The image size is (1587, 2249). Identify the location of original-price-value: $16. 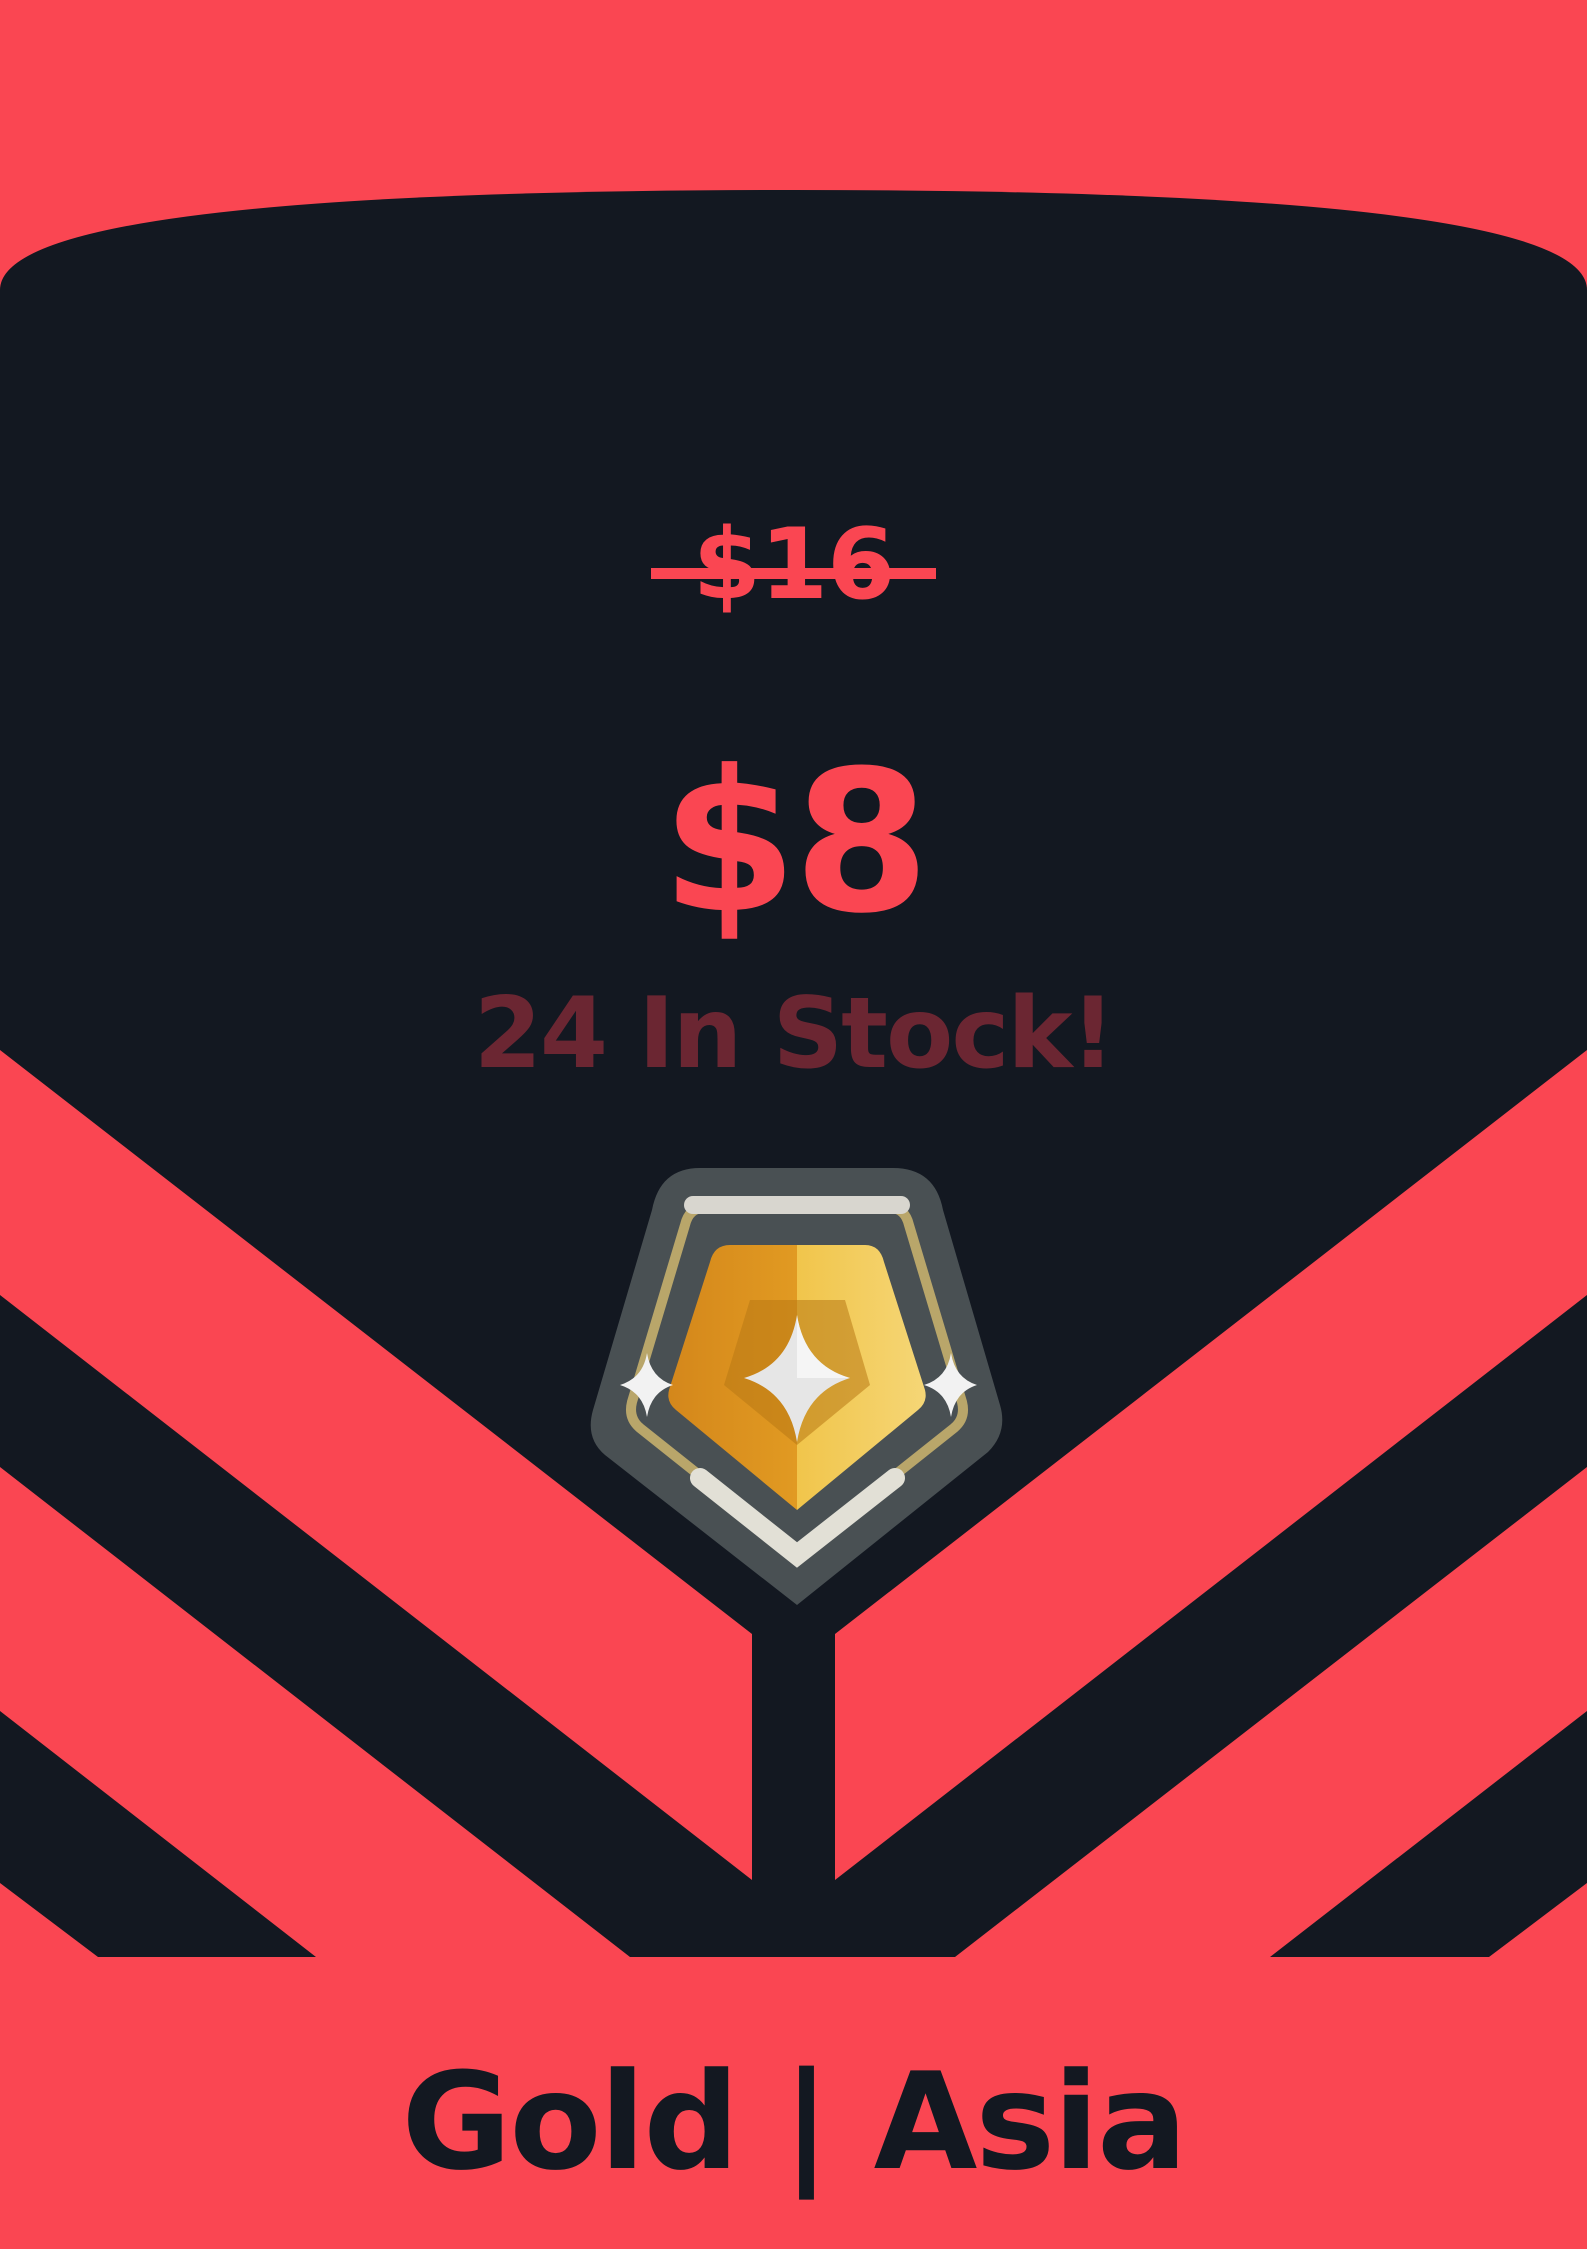
(793, 565).